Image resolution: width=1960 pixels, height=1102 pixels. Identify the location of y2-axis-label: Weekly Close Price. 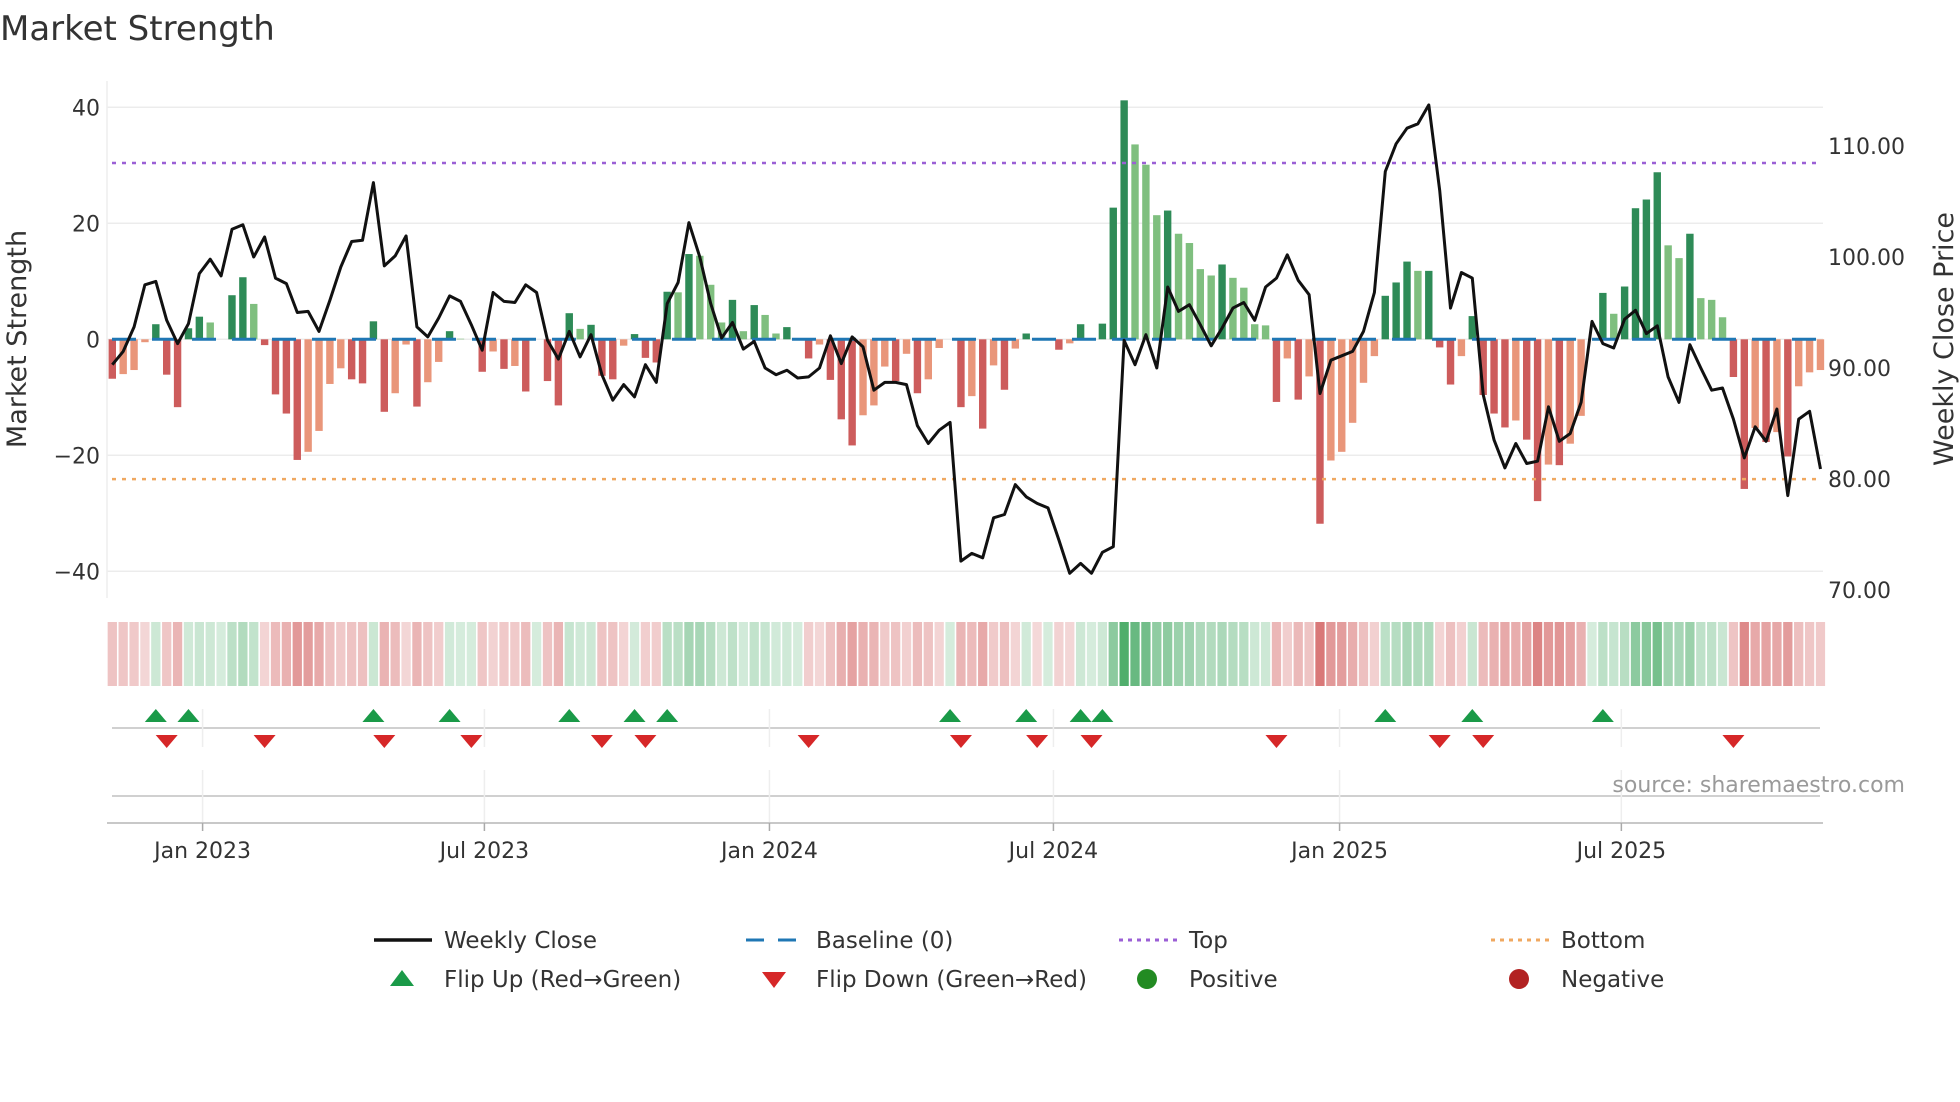
(1944, 339).